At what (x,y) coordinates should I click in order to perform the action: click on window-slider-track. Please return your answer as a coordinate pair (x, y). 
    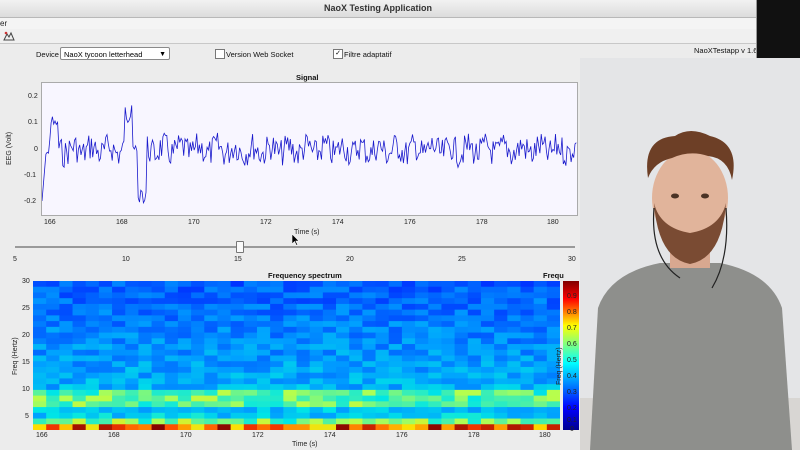
    Looking at the image, I should click on (295, 247).